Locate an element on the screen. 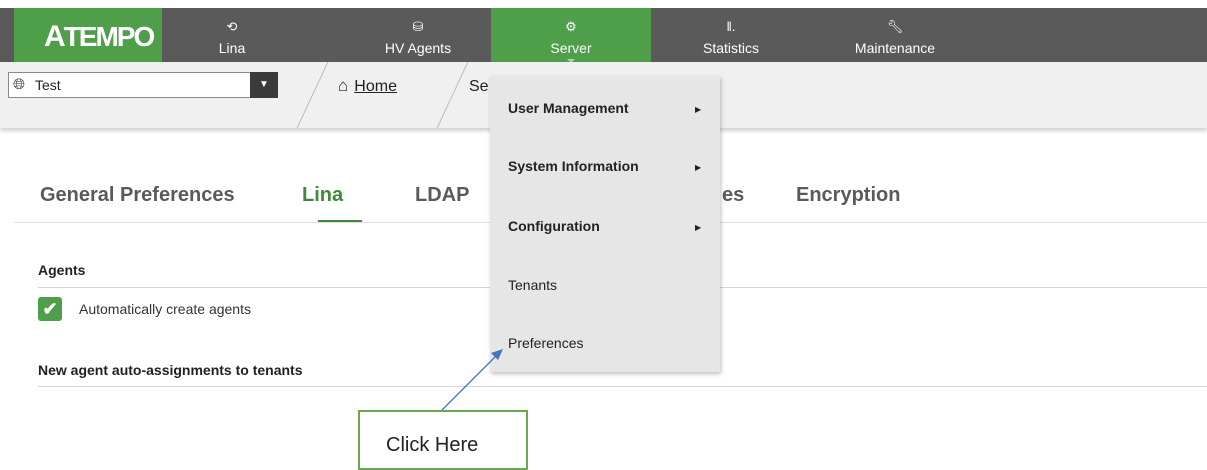 The height and width of the screenshot is (470, 1207). callout-text: Click Here is located at coordinates (432, 445).